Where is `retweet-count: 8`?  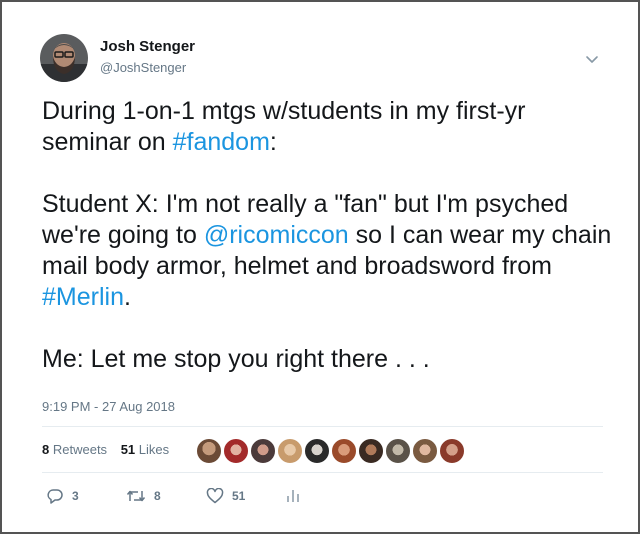
retweet-count: 8 is located at coordinates (157, 496).